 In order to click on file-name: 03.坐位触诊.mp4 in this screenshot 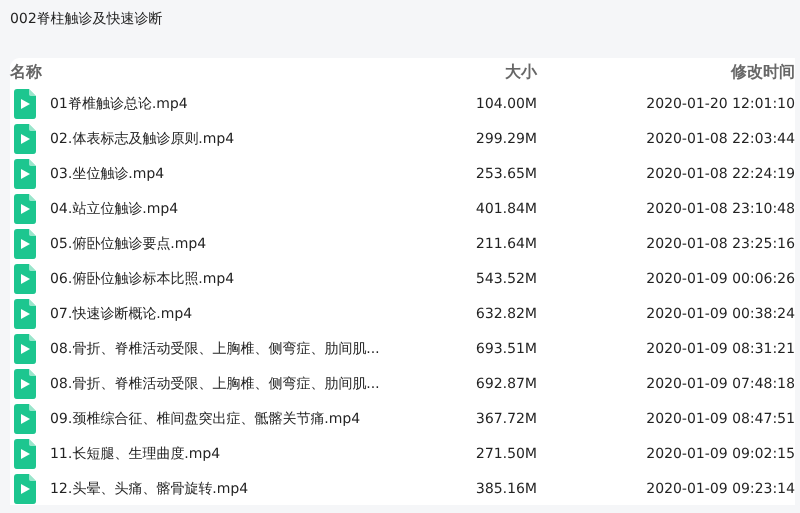, I will do `click(228, 173)`.